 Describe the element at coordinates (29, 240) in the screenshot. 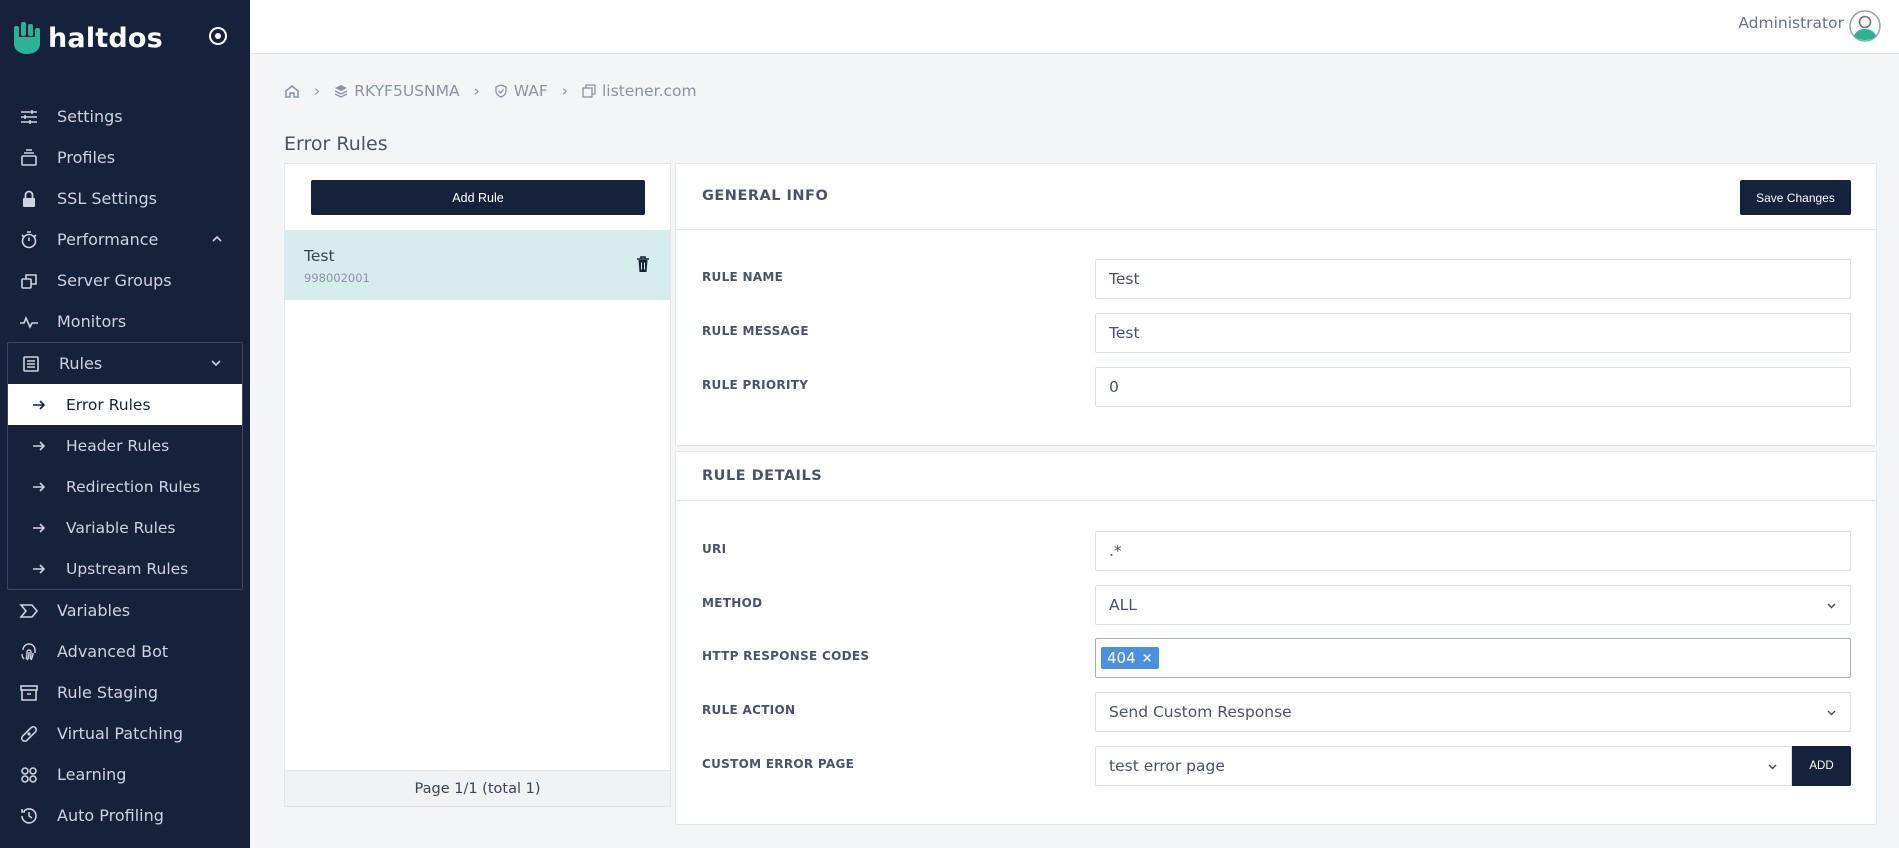

I see `stopwatch-icon` at that location.